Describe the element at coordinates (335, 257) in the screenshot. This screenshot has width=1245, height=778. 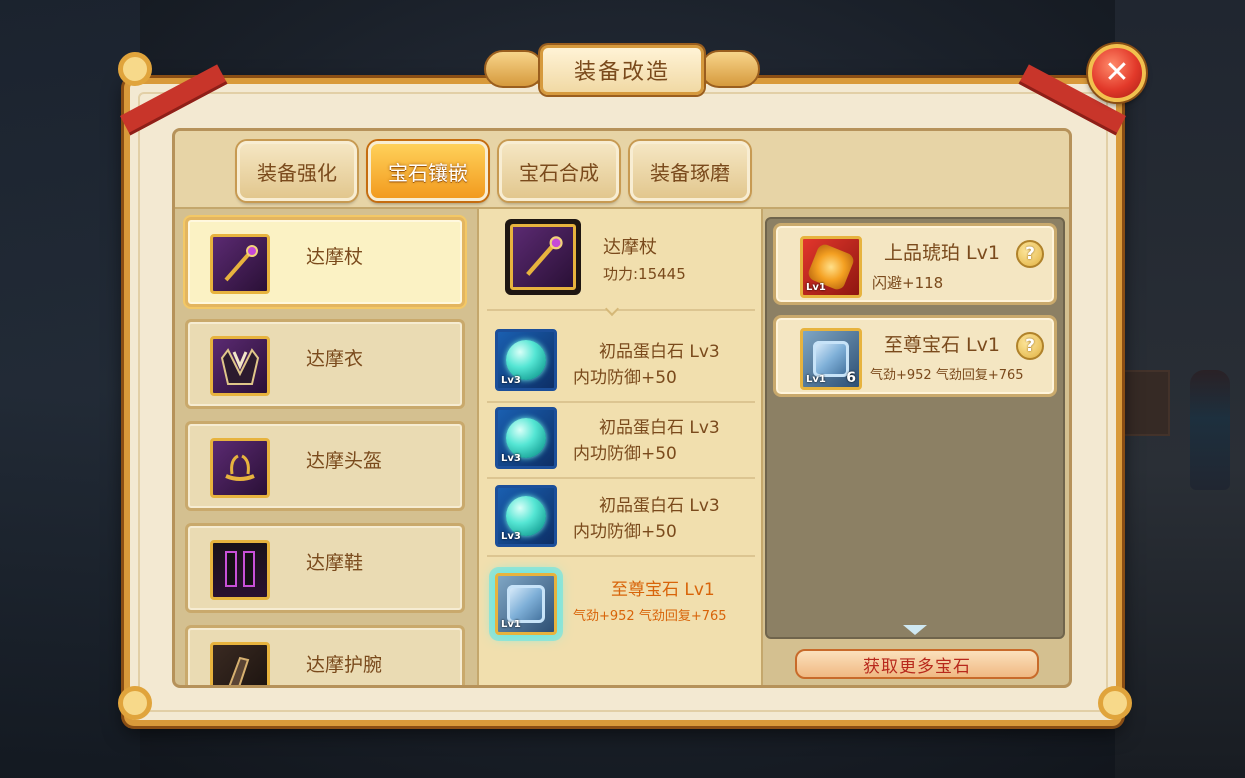
I see `equipment-name: 达摩杖` at that location.